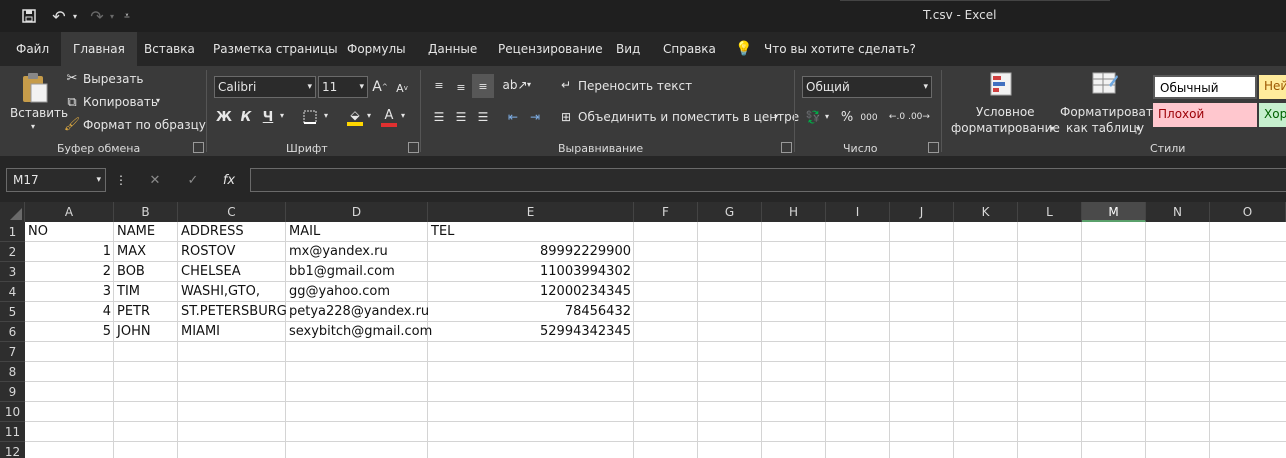  What do you see at coordinates (380, 87) in the screenshot?
I see `grow-font-icon: A ^` at bounding box center [380, 87].